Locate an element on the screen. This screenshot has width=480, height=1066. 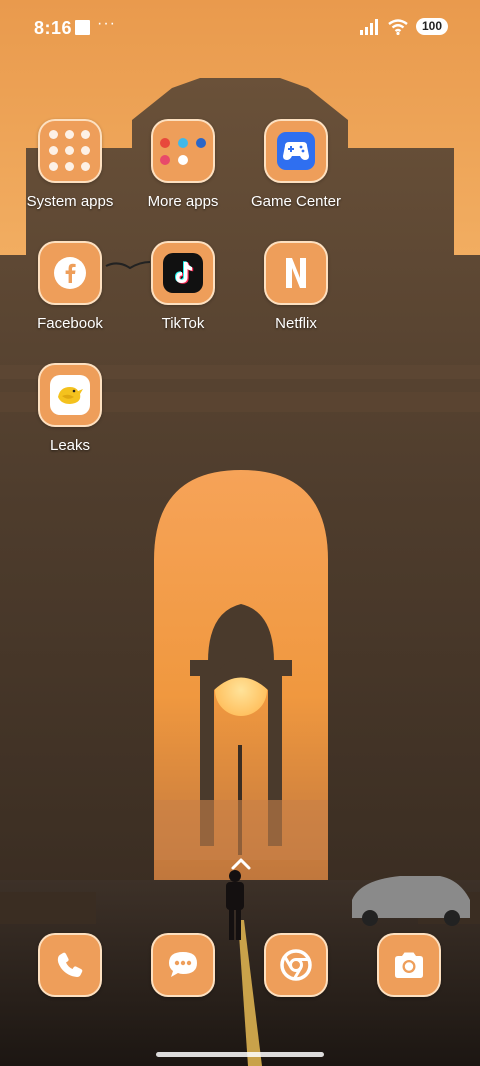
notification-square-icon is located at coordinates (82, 27).